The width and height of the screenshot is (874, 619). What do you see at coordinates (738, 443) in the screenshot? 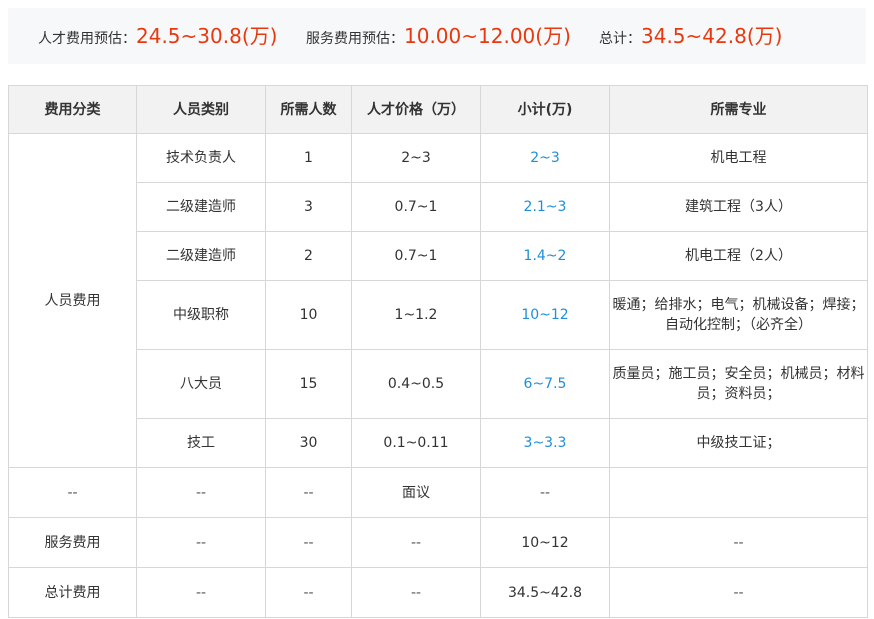
I see `major-cell: 中级技工证；` at bounding box center [738, 443].